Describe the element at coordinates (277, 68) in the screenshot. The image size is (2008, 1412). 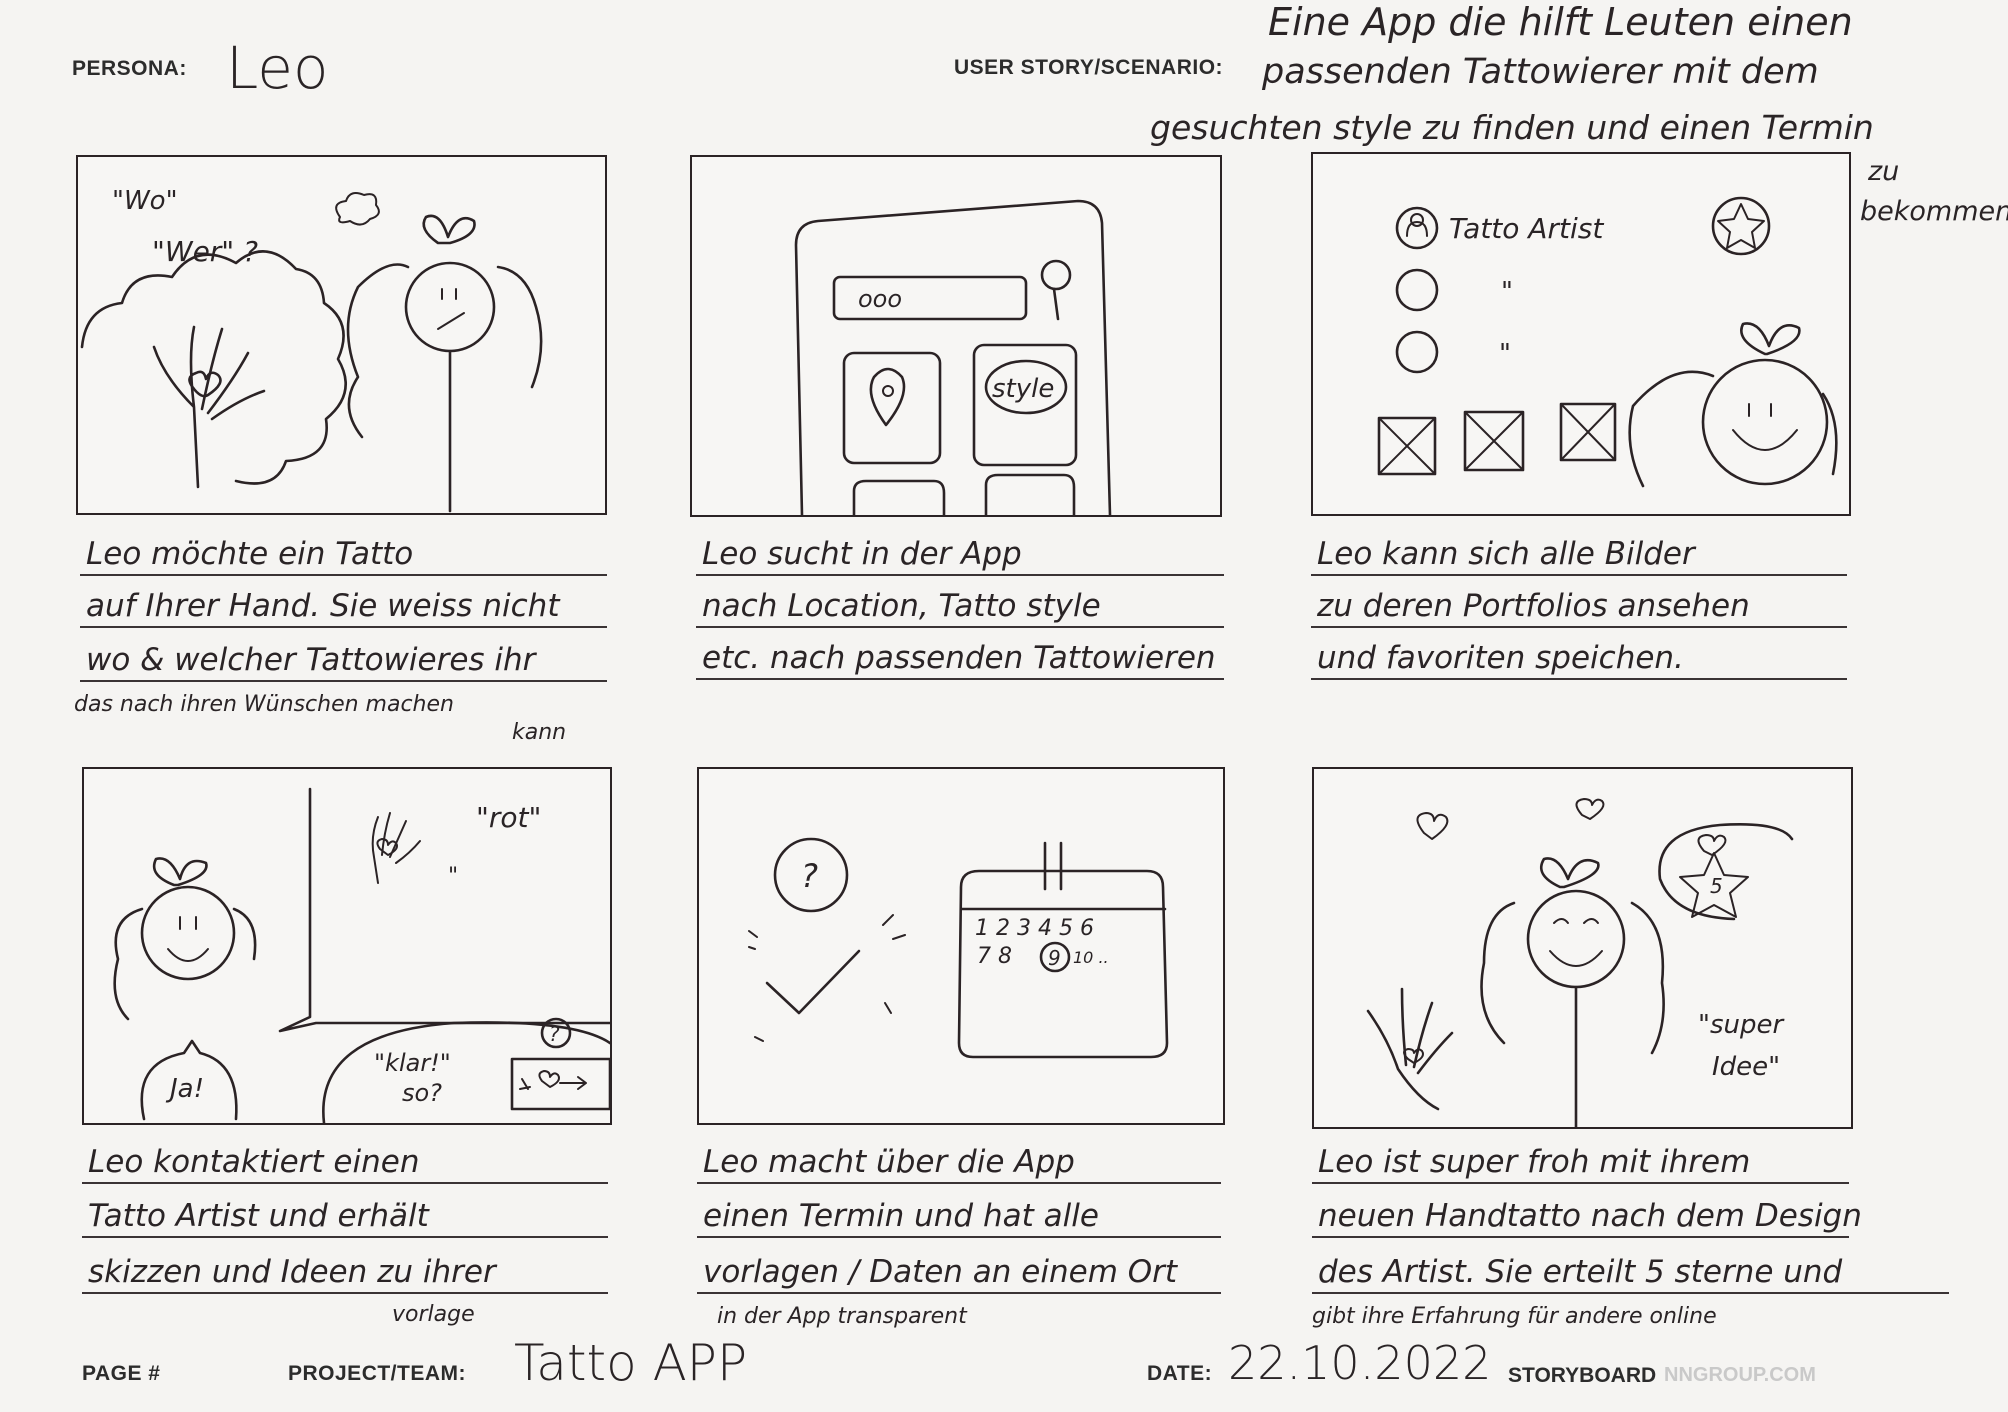
I see `persona-value: Leo` at that location.